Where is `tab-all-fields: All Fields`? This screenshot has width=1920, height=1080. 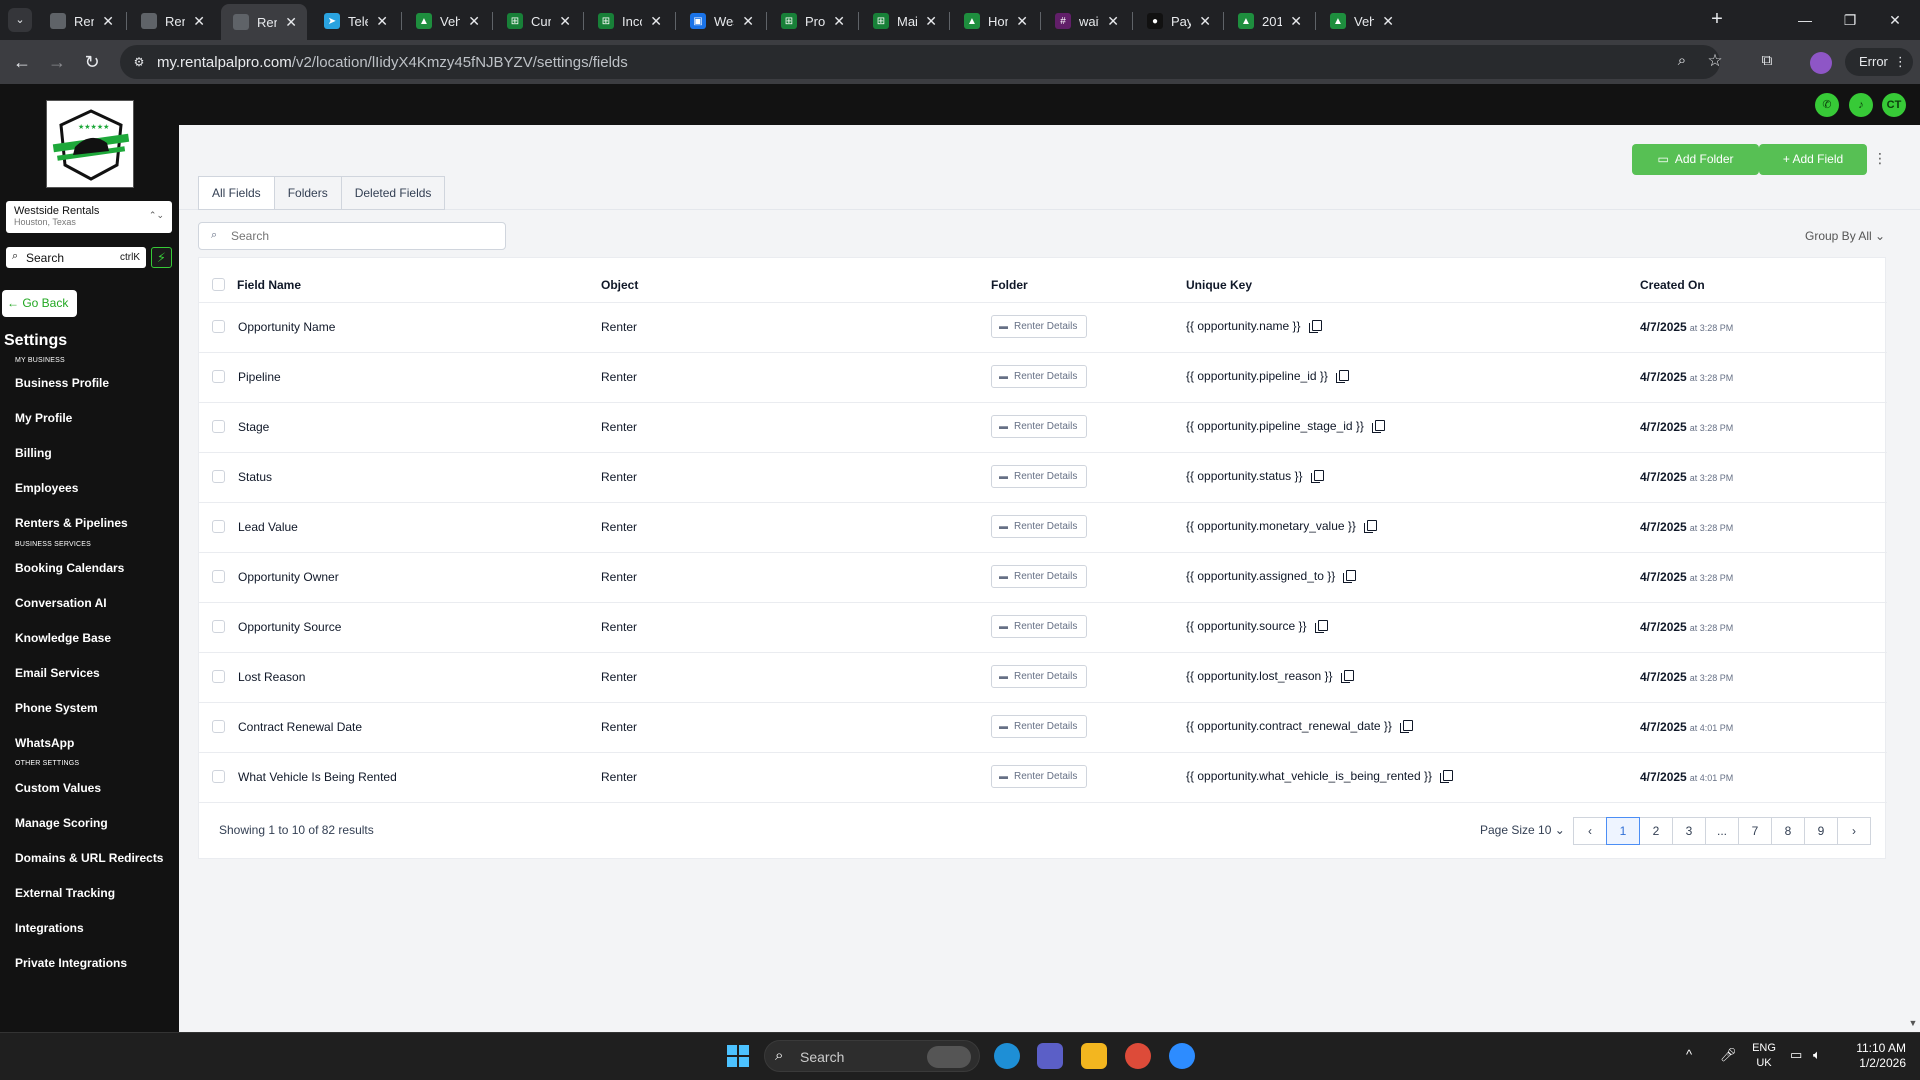 tab-all-fields: All Fields is located at coordinates (236, 193).